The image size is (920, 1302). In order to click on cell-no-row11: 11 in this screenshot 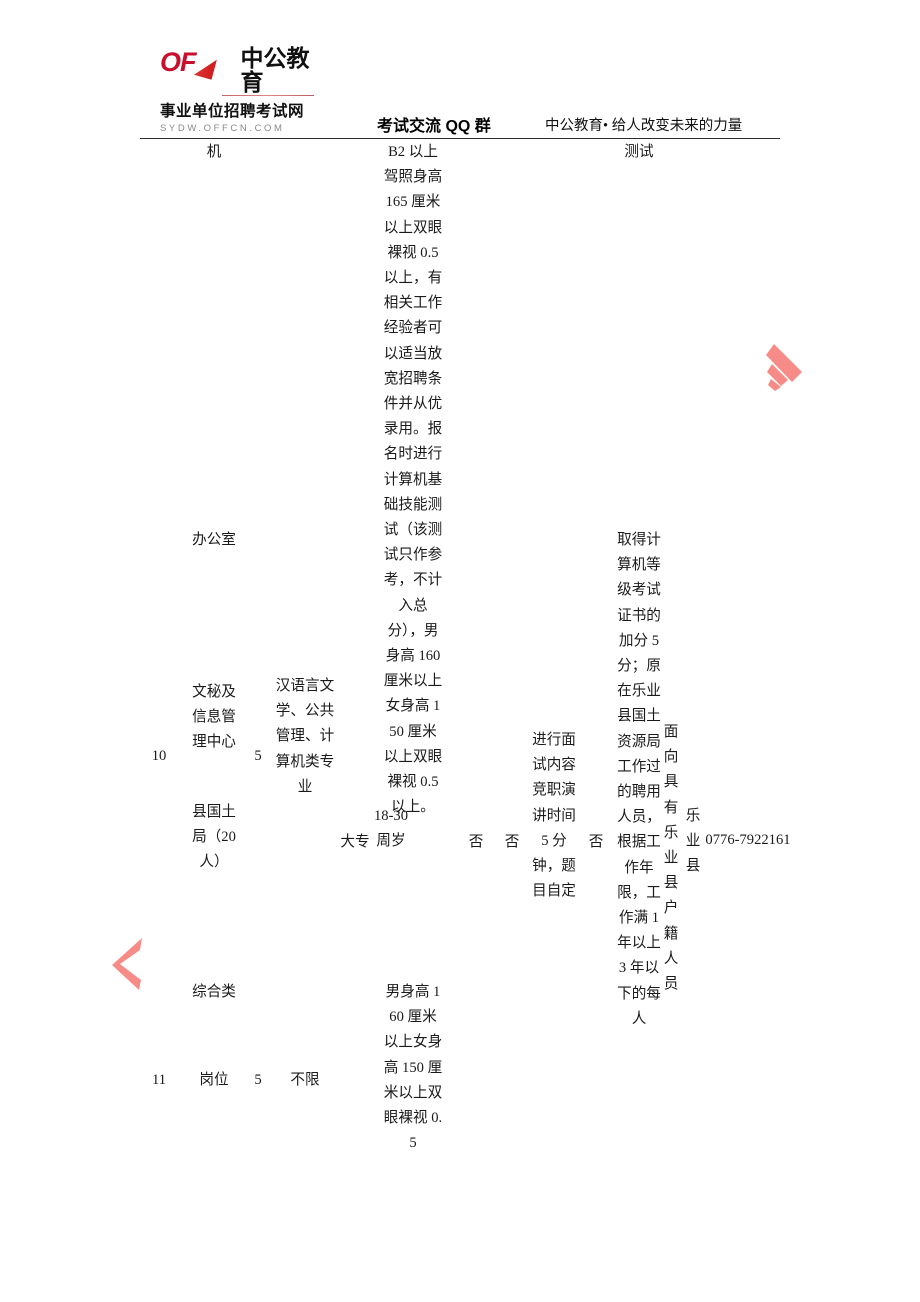, I will do `click(159, 1080)`.